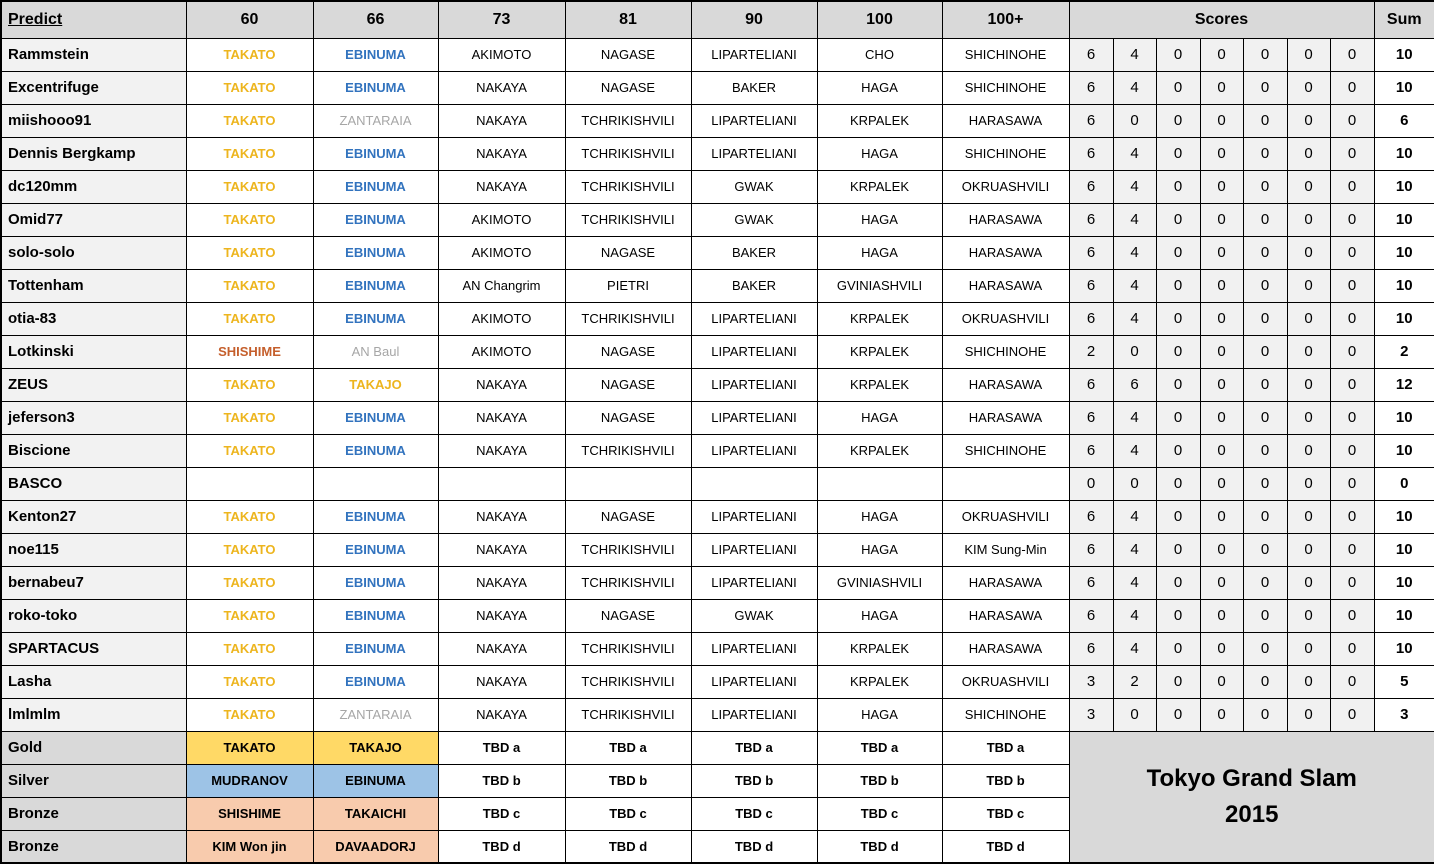 The image size is (1434, 864). What do you see at coordinates (879, 582) in the screenshot?
I see `prediction-cell: GVINIASHVILI` at bounding box center [879, 582].